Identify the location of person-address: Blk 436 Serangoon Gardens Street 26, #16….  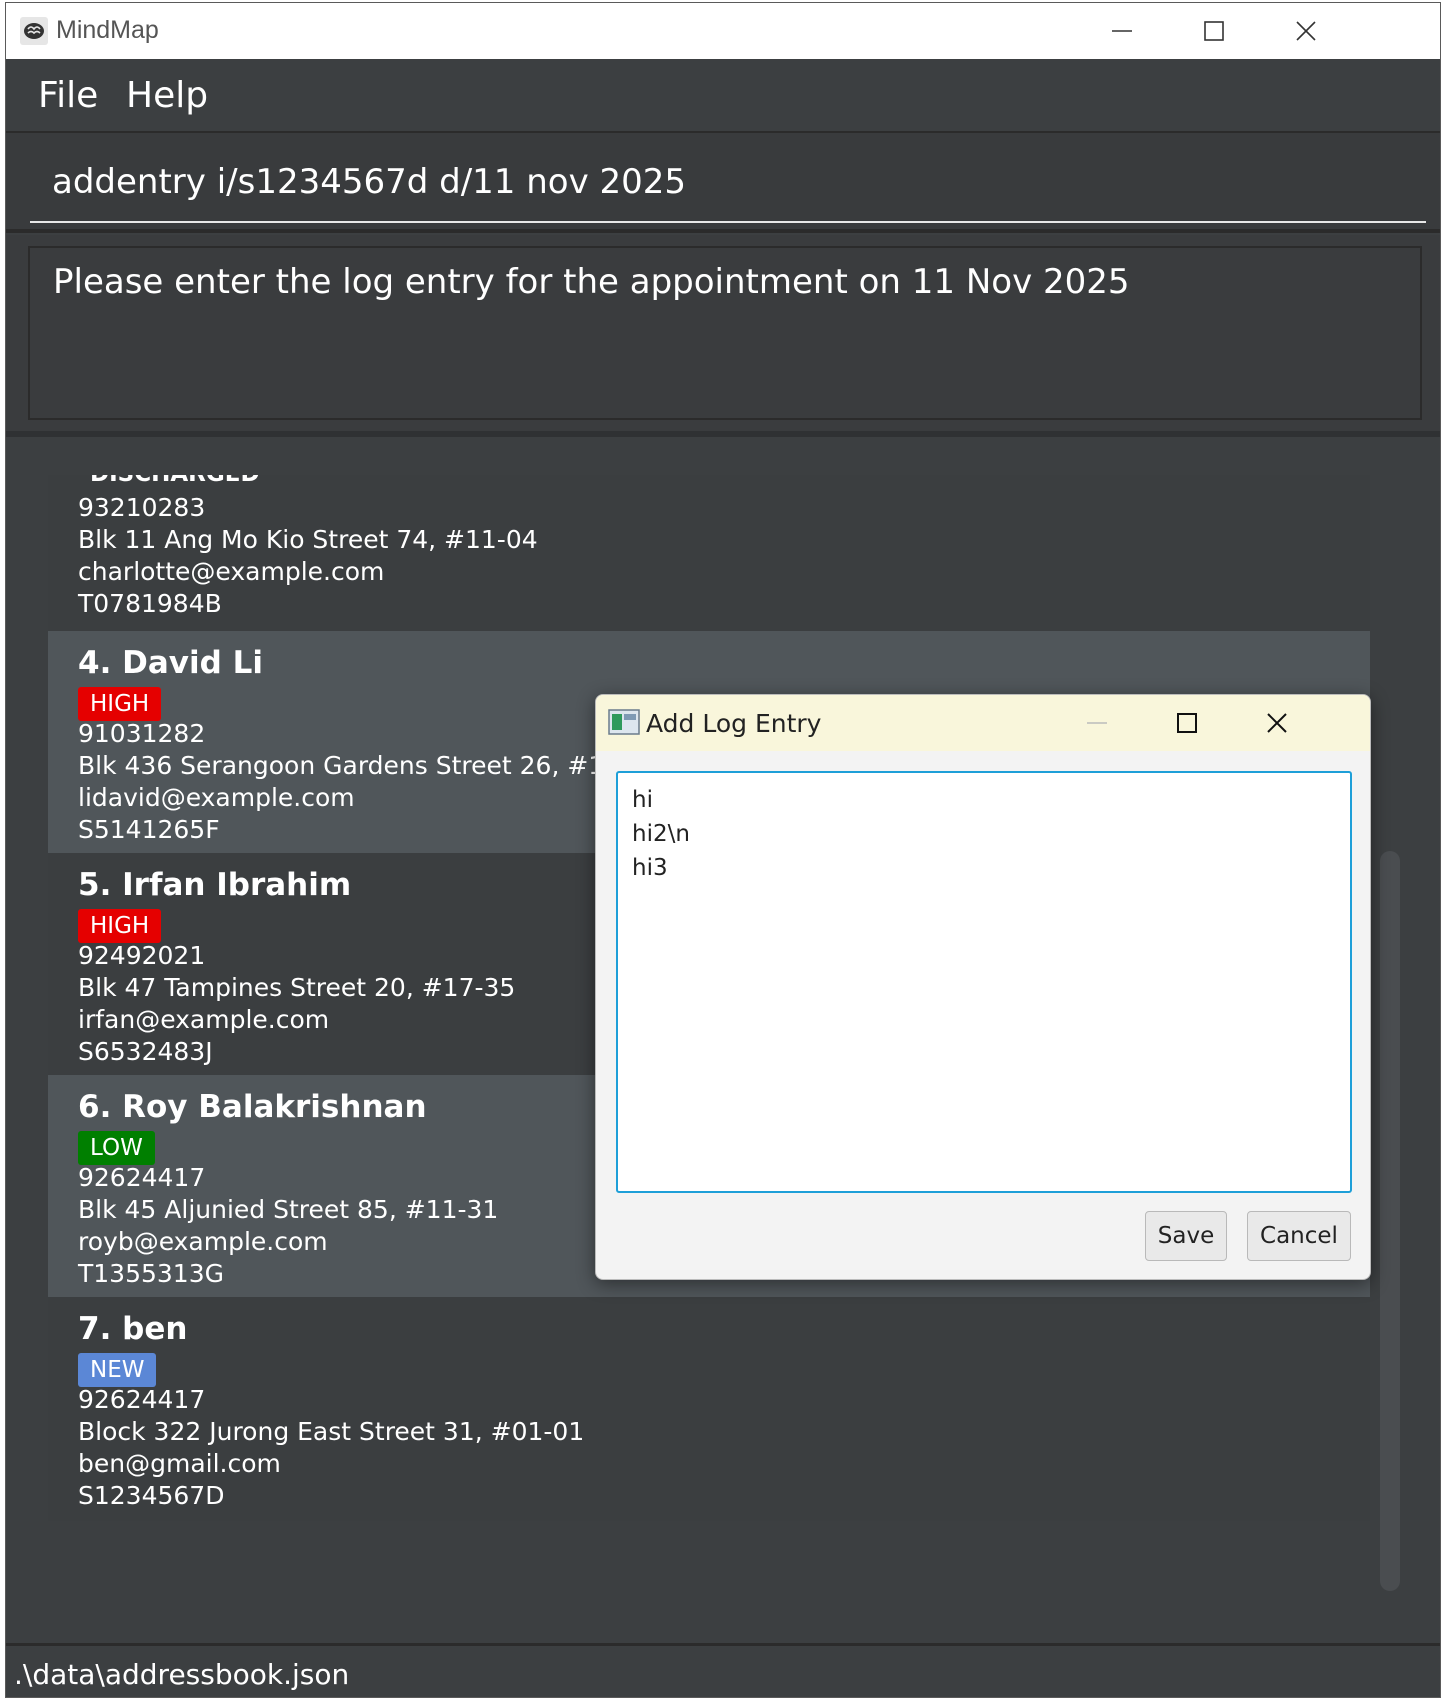
(369, 765).